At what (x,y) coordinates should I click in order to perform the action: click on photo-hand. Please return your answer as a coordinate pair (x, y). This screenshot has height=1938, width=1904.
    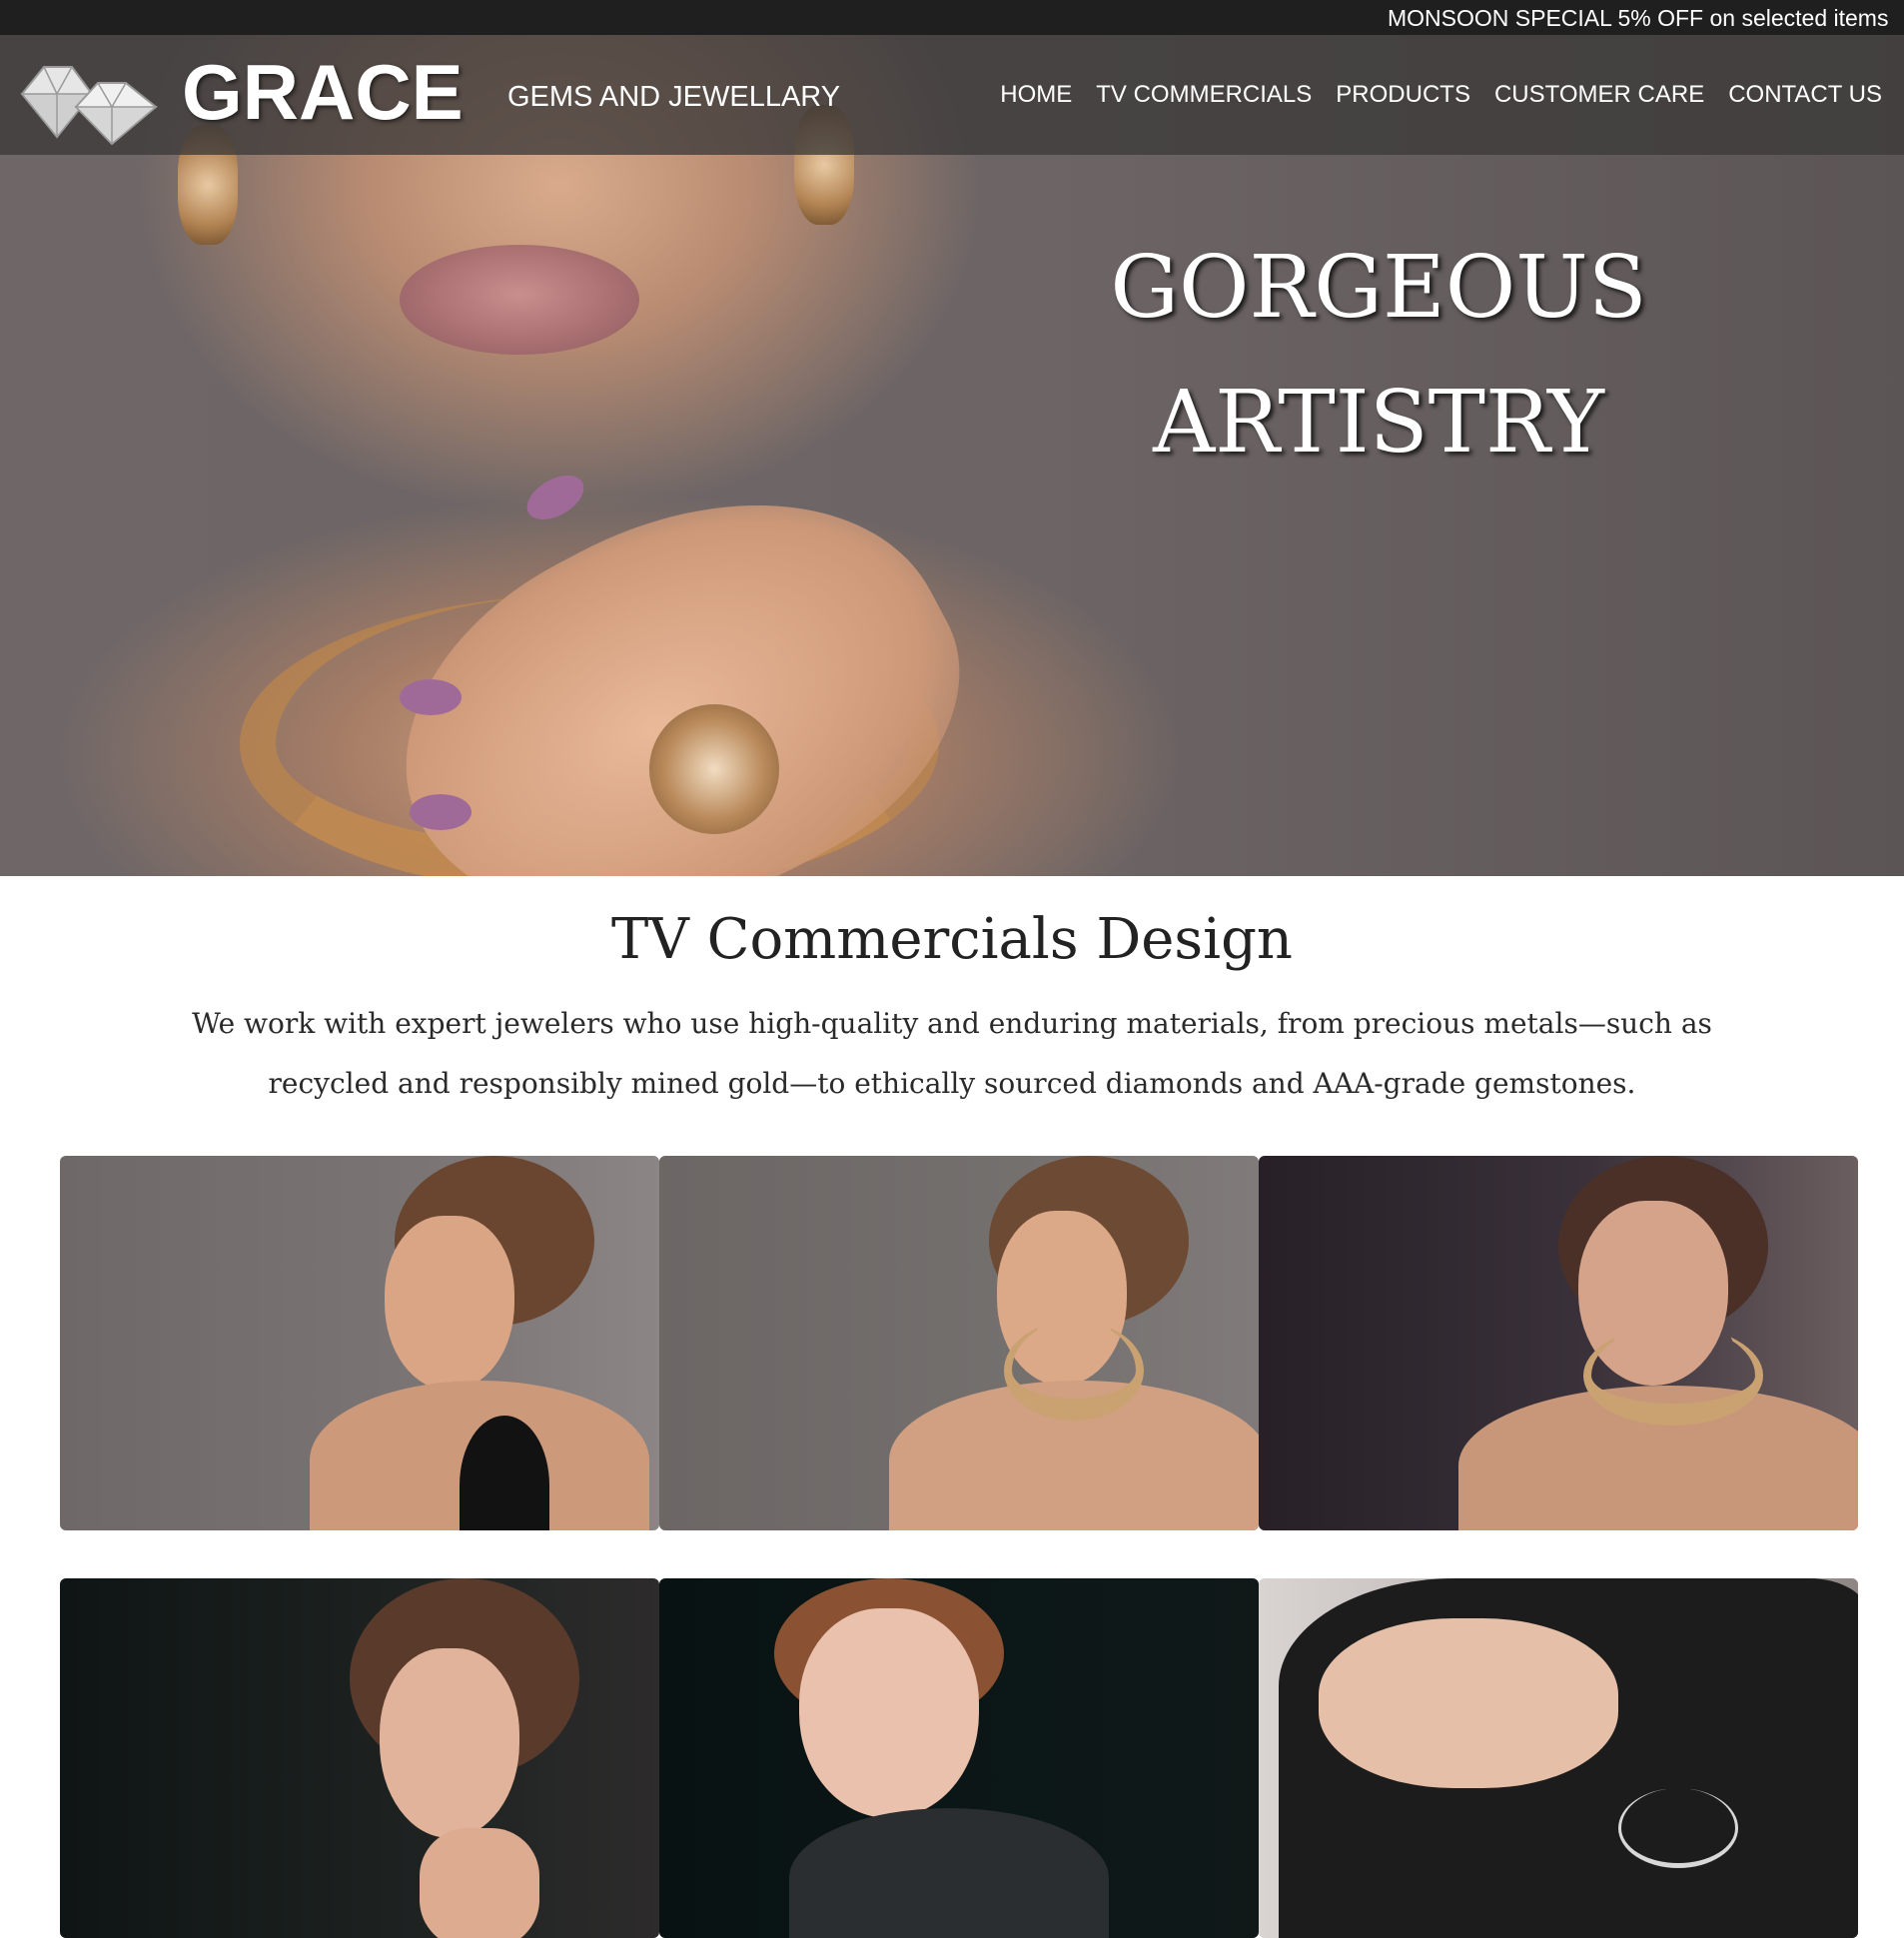
    Looking at the image, I should click on (1468, 1703).